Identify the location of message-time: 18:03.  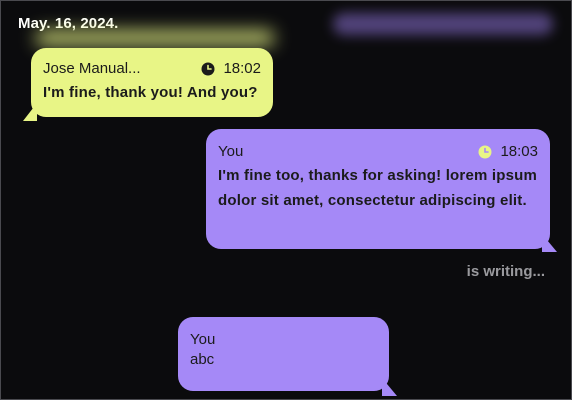
(508, 151).